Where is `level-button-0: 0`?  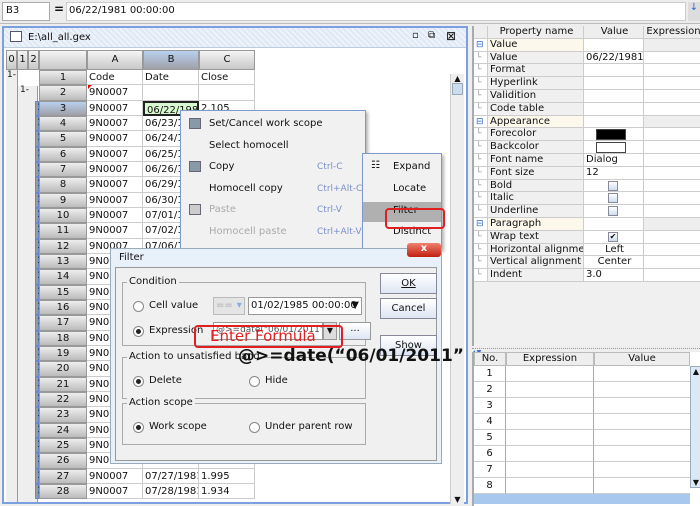
level-button-0: 0 is located at coordinates (11, 60).